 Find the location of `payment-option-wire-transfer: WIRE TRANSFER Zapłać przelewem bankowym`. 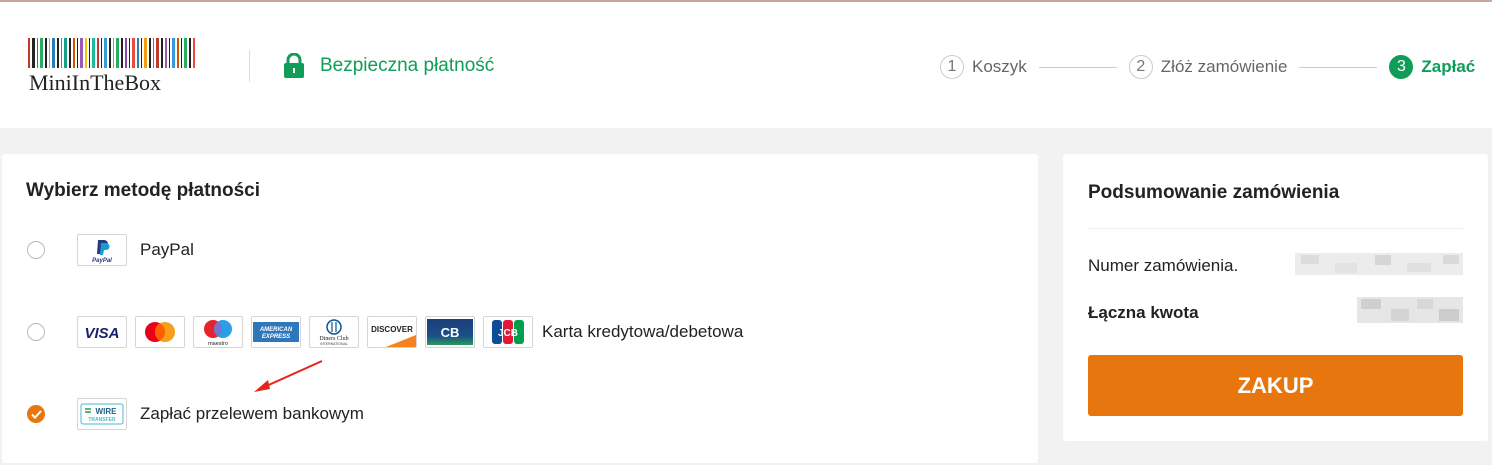

payment-option-wire-transfer: WIRE TRANSFER Zapłać przelewem bankowym is located at coordinates (502, 414).